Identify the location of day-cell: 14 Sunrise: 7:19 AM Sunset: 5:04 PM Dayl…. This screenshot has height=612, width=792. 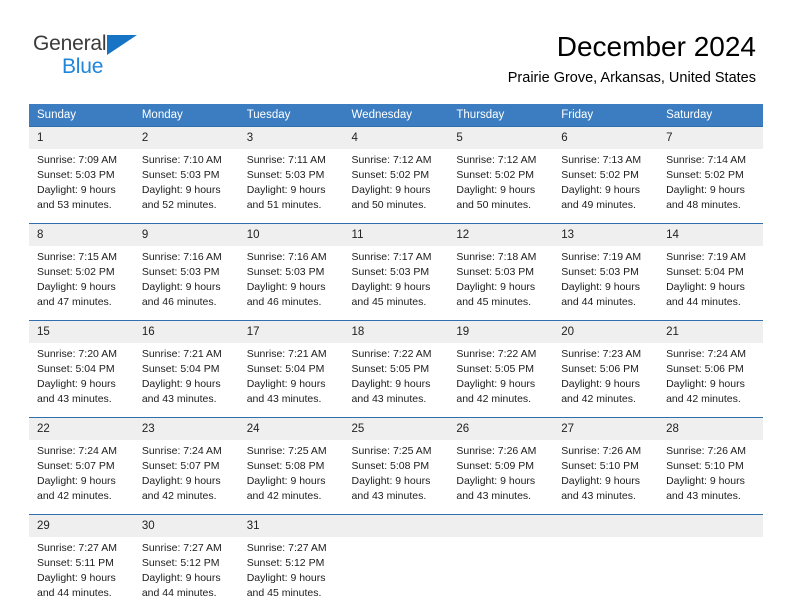
(710, 272).